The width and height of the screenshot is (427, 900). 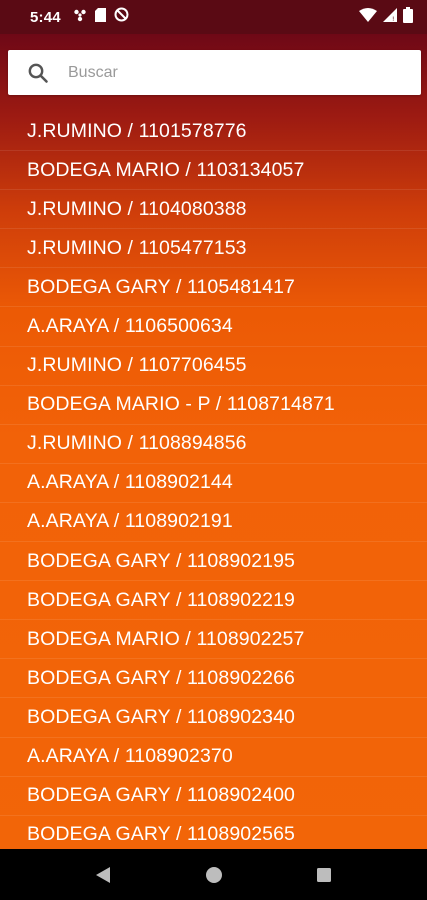 What do you see at coordinates (161, 716) in the screenshot?
I see `list-item-label: BODEGA GARY / 1108902340` at bounding box center [161, 716].